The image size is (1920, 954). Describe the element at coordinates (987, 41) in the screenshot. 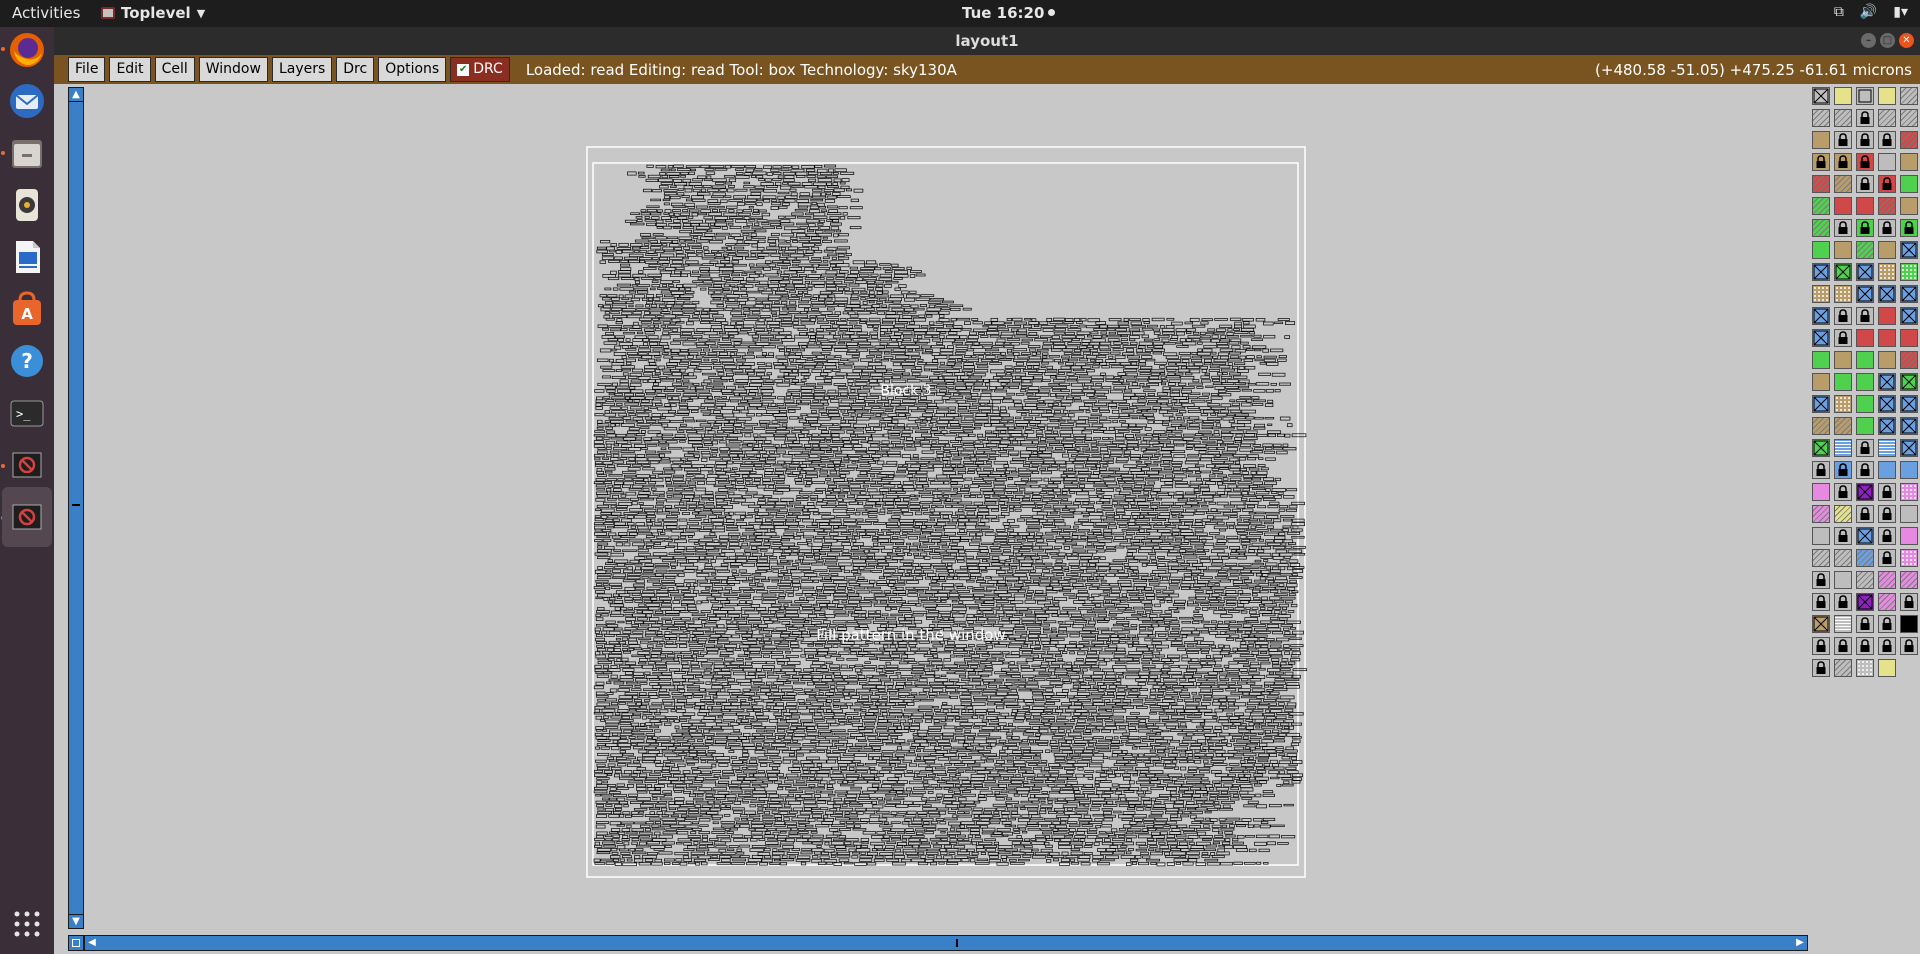

I see `window-title-bar: layout1 – □ ✕` at that location.